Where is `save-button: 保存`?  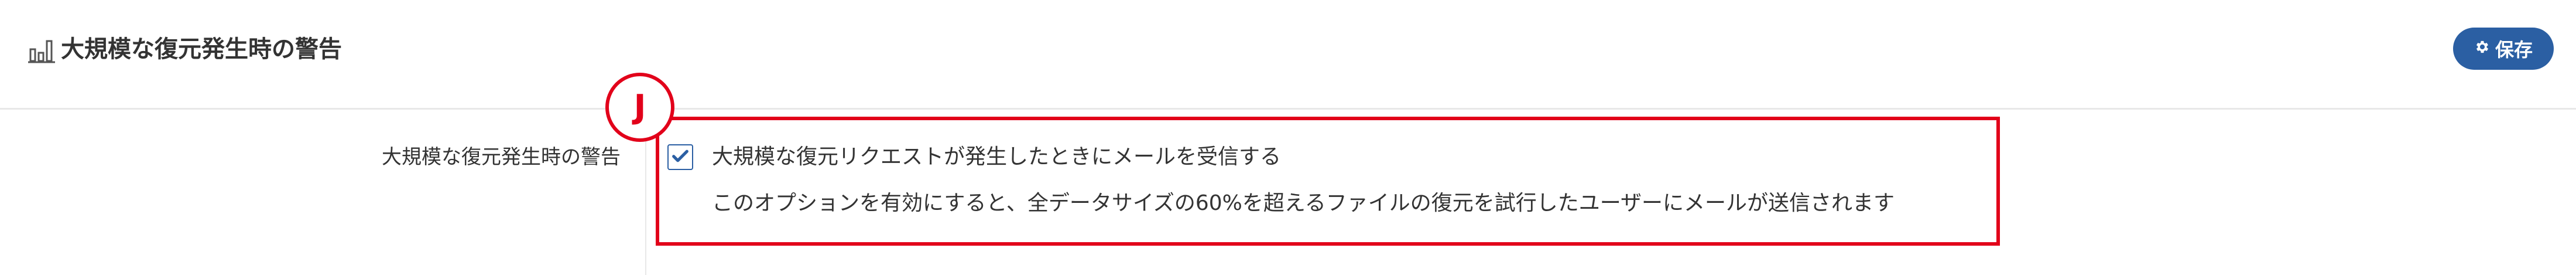 save-button: 保存 is located at coordinates (2503, 49).